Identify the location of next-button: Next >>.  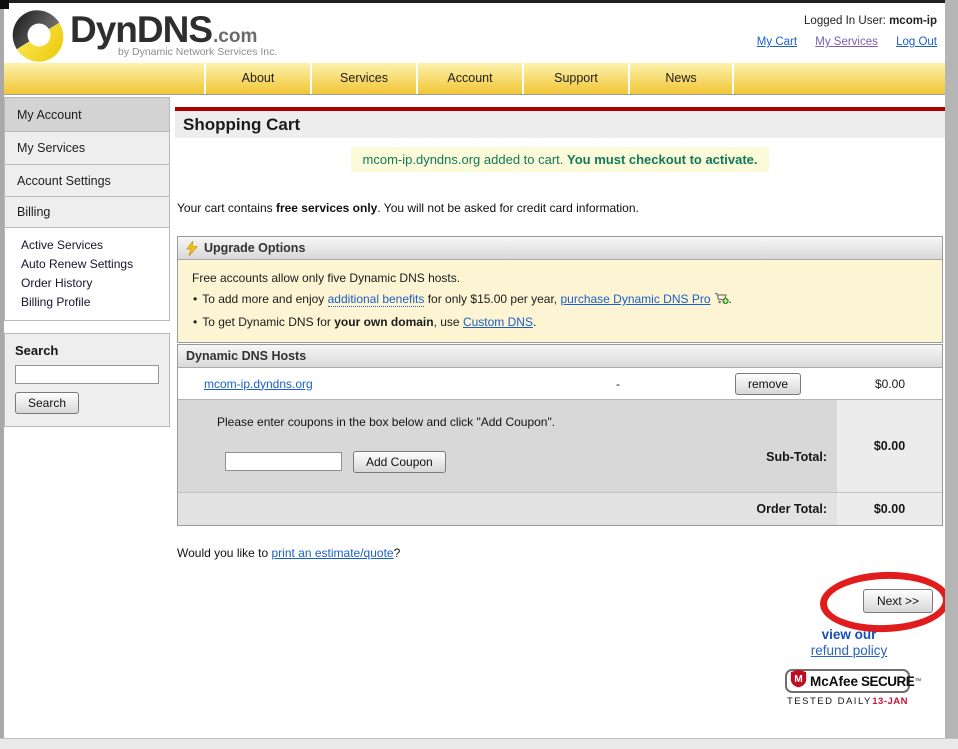
(898, 601).